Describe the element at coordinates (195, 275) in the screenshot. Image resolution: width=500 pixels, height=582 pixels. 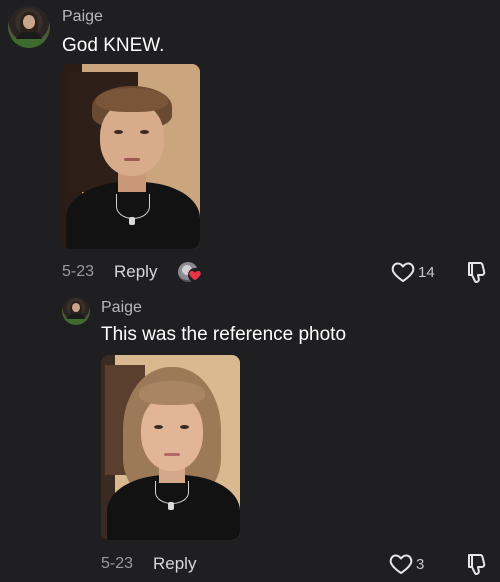
I see `heart-reaction-icon` at that location.